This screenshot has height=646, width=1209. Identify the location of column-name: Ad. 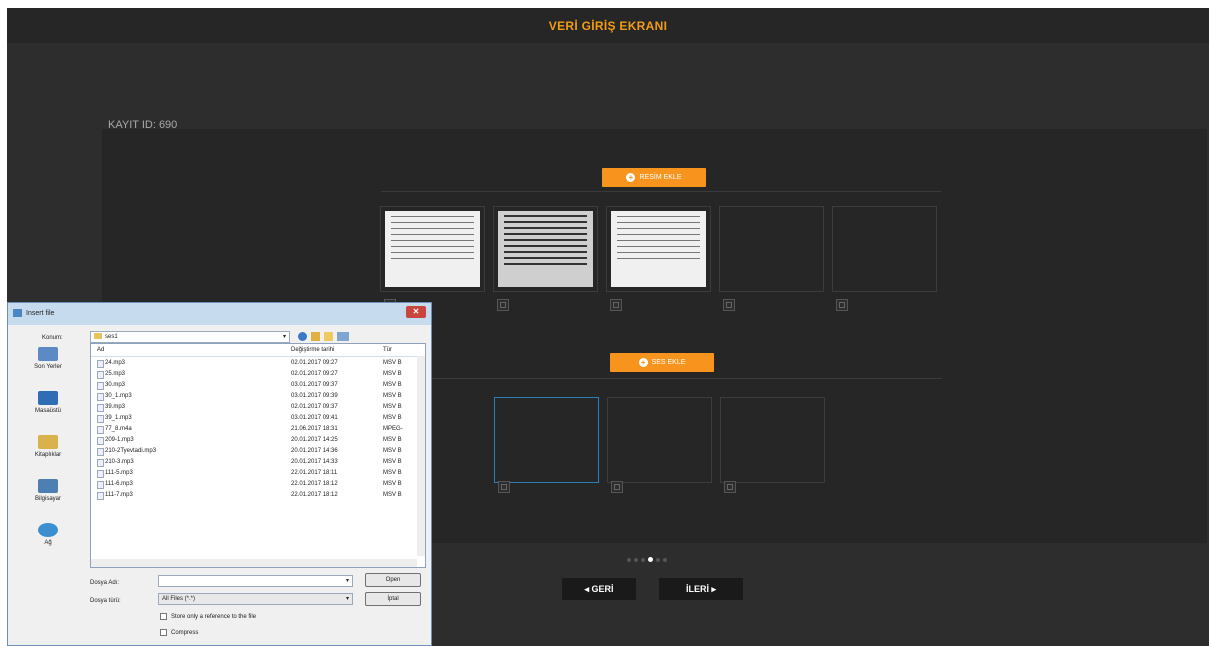
(100, 350).